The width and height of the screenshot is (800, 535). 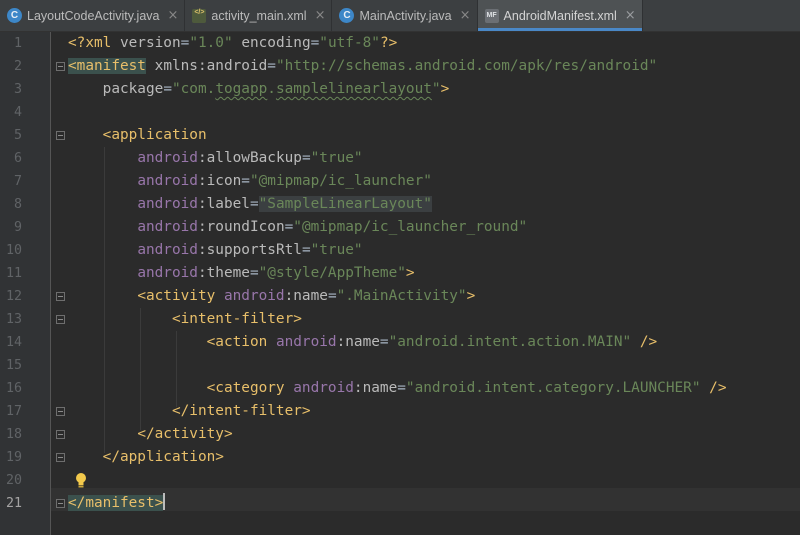 I want to click on code-token: :supportsRtl, so click(x=249, y=250).